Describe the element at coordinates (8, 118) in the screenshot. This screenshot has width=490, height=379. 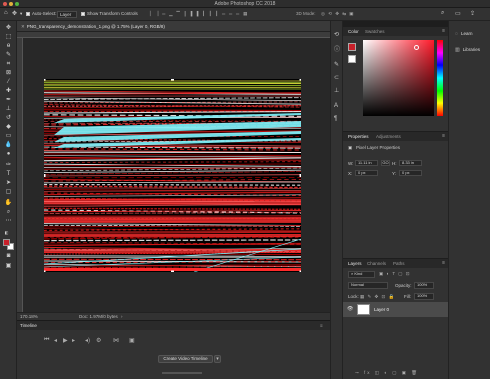
I see `history-brush-tool-icon: ↺` at that location.